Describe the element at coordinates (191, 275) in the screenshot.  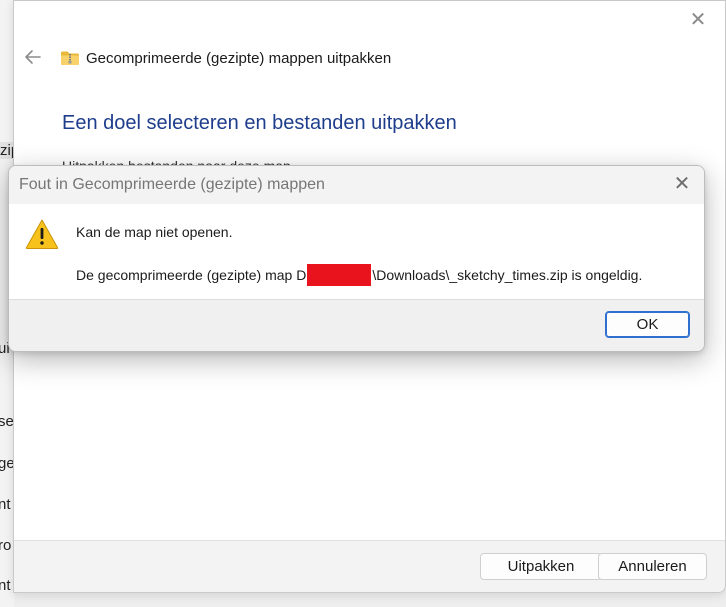
I see `error-path-prefix: De gecomprimeerde (gezipte) map D` at that location.